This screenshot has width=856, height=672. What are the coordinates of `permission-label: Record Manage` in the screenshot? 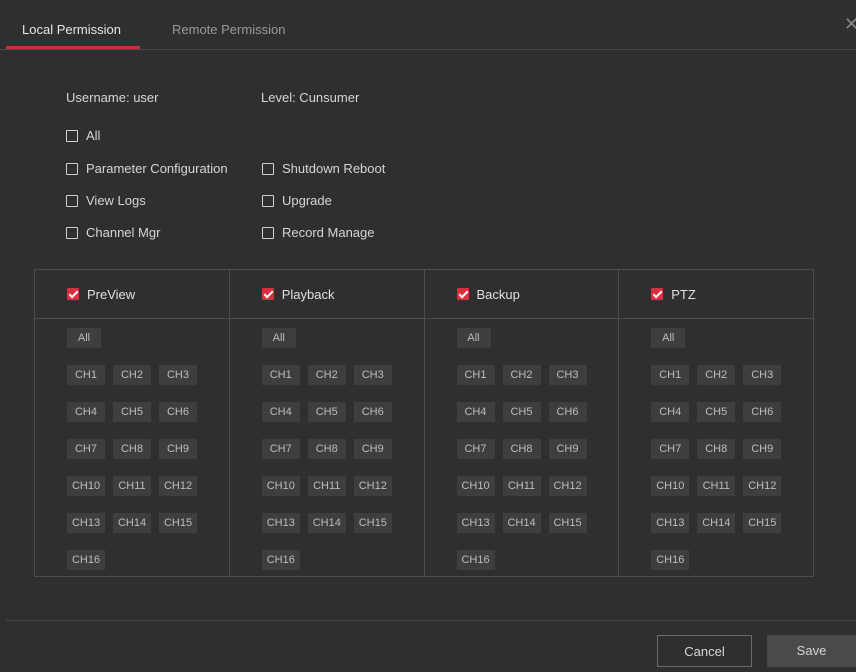 It's located at (328, 232).